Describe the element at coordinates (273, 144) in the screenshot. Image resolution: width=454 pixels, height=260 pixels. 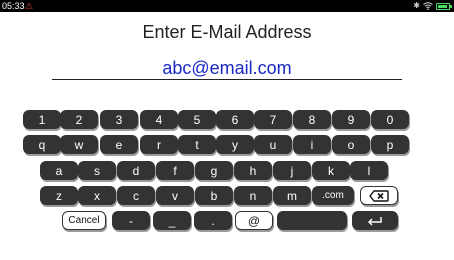
I see `key-u: u` at that location.